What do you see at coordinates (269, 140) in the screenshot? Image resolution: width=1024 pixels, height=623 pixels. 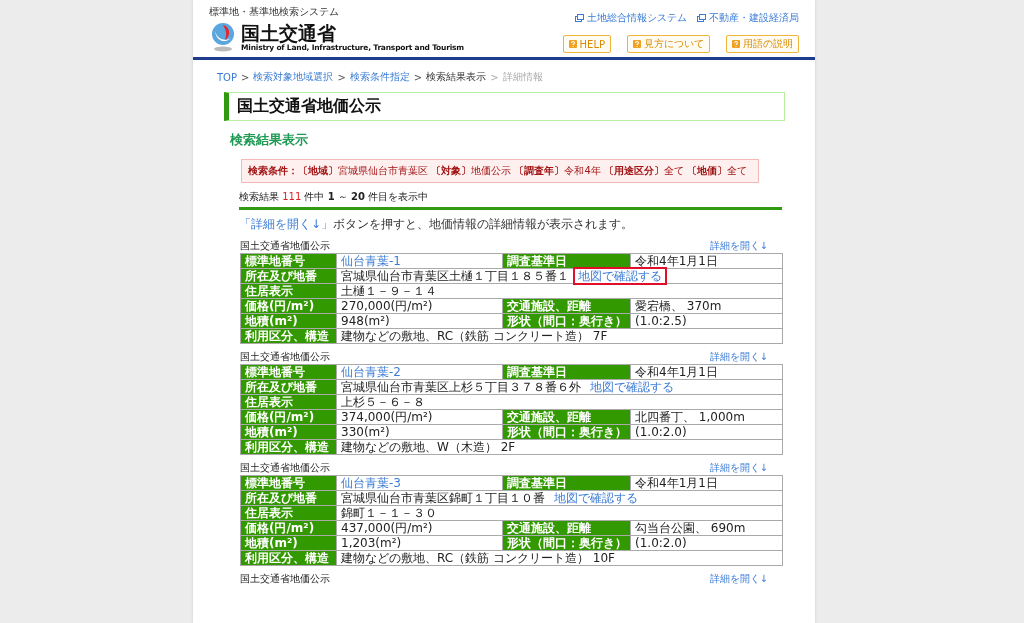 I see `section-title: 検索結果表示` at bounding box center [269, 140].